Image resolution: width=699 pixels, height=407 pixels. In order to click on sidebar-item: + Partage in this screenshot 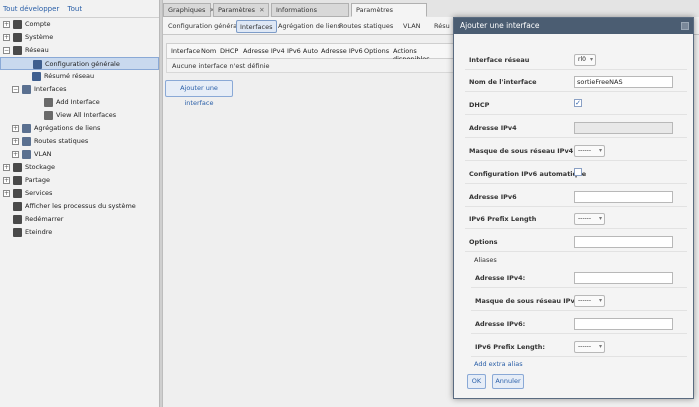, I will do `click(79, 180)`.